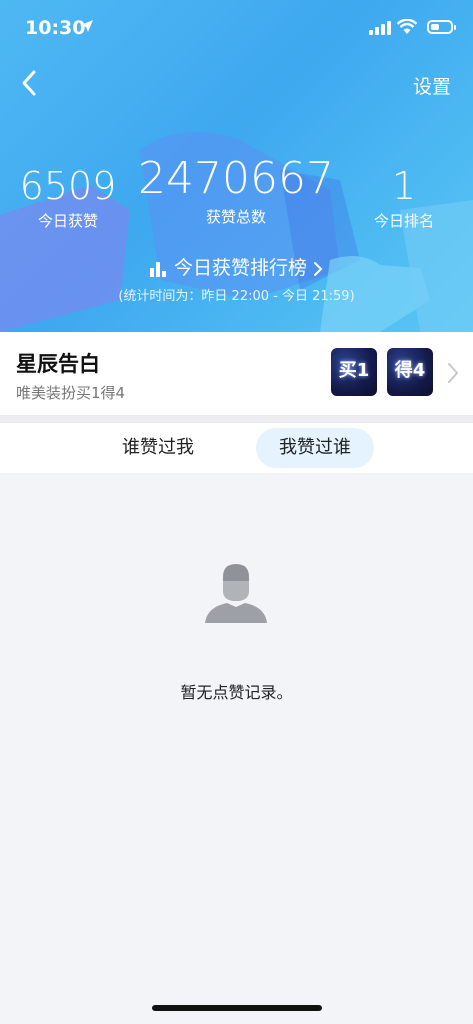 This screenshot has height=1024, width=473. Describe the element at coordinates (87, 26) in the screenshot. I see `location-arrow-icon` at that location.